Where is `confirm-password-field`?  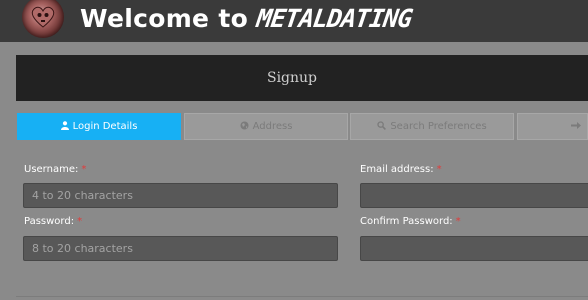 confirm-password-field is located at coordinates (474, 248).